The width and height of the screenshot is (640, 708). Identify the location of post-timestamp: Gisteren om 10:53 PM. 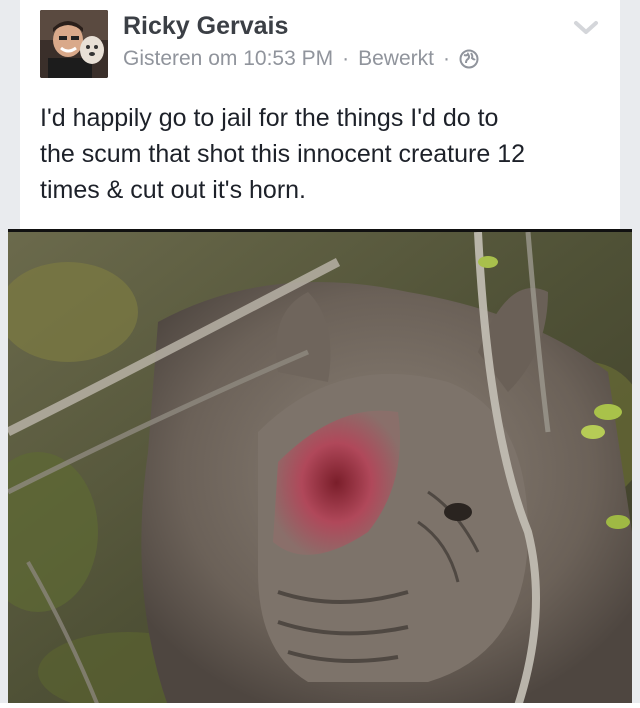
(228, 59).